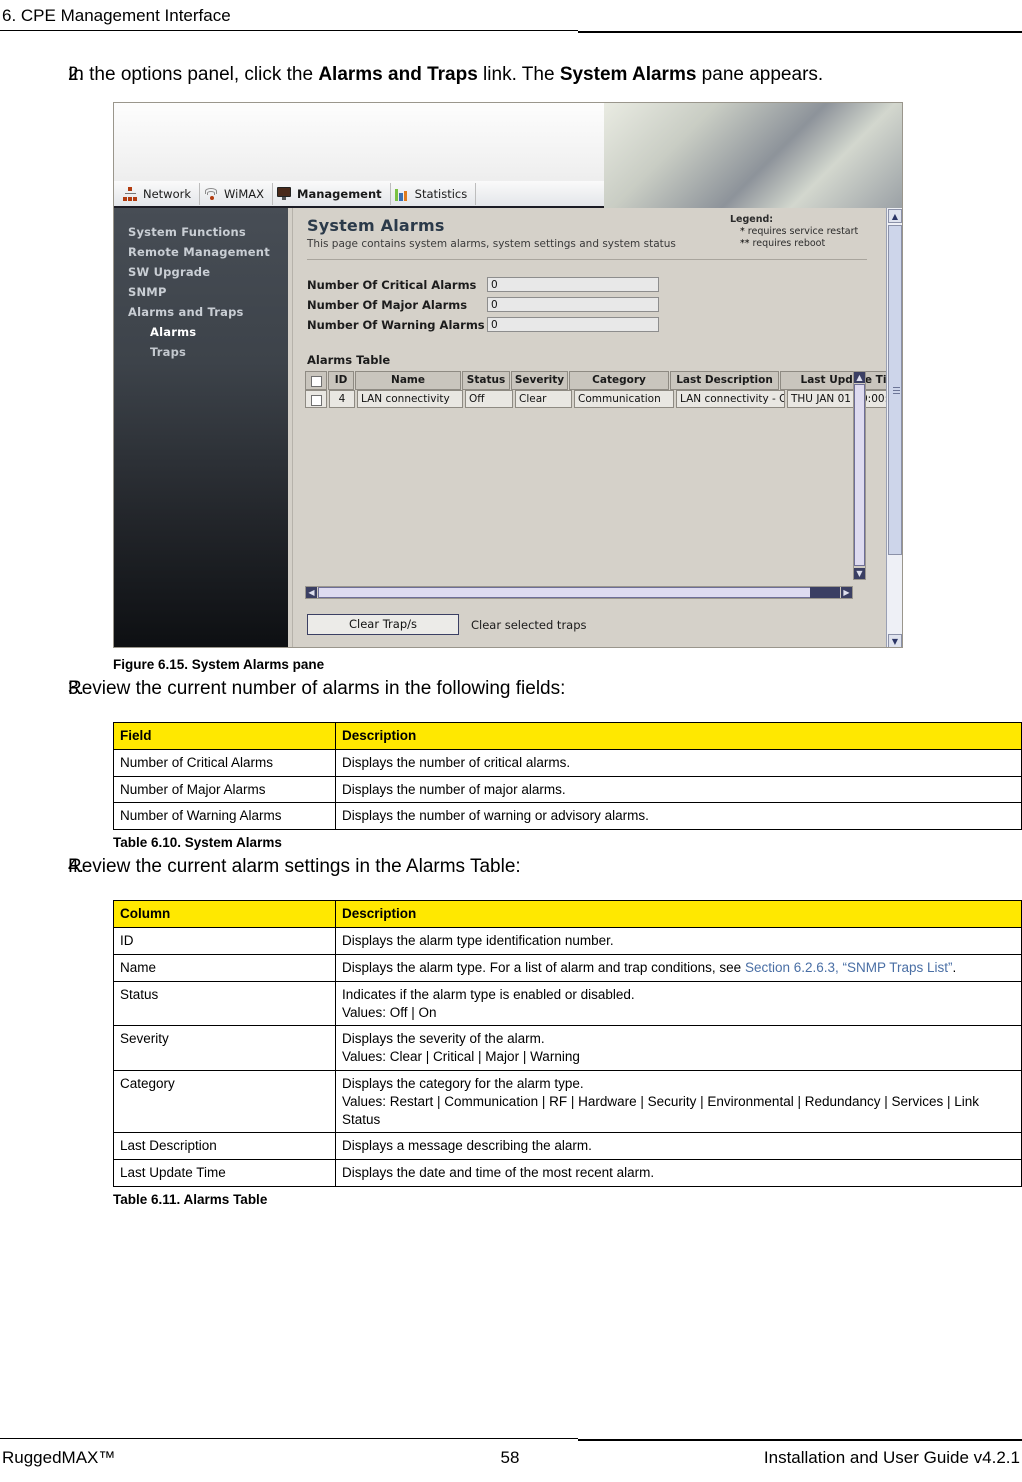  I want to click on step-2-post: pane appears., so click(760, 74).